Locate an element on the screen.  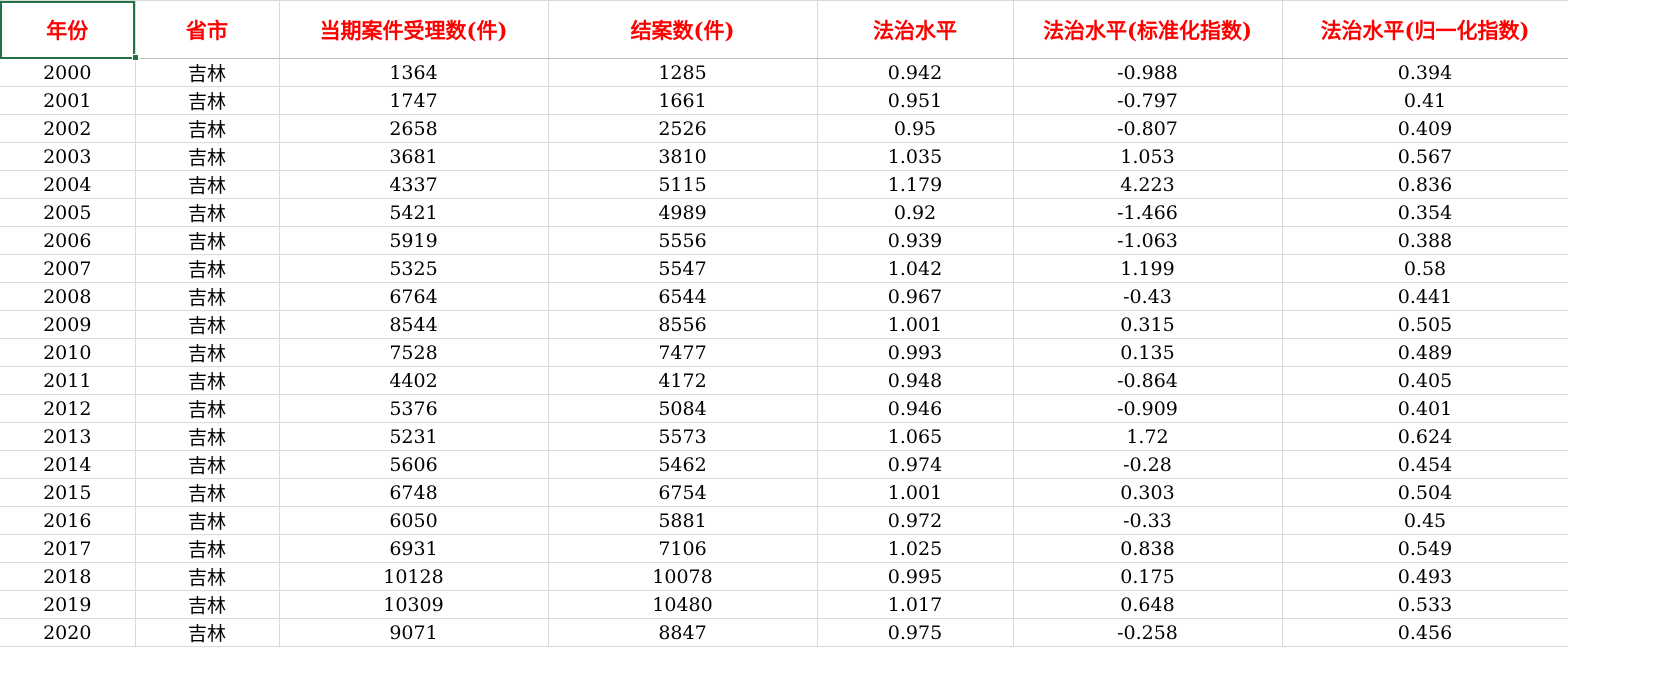
cell-rule-of-law: 1.035 is located at coordinates (915, 156).